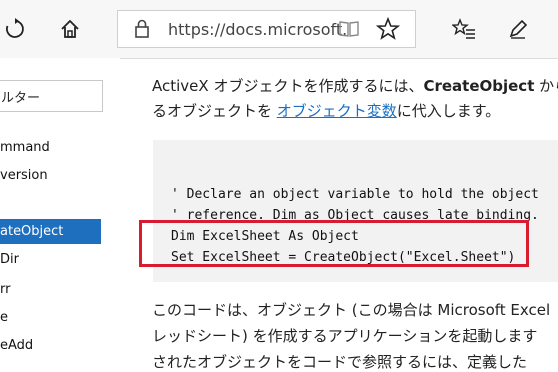 This screenshot has height=372, width=558. I want to click on toc-item: rr, so click(5, 289).